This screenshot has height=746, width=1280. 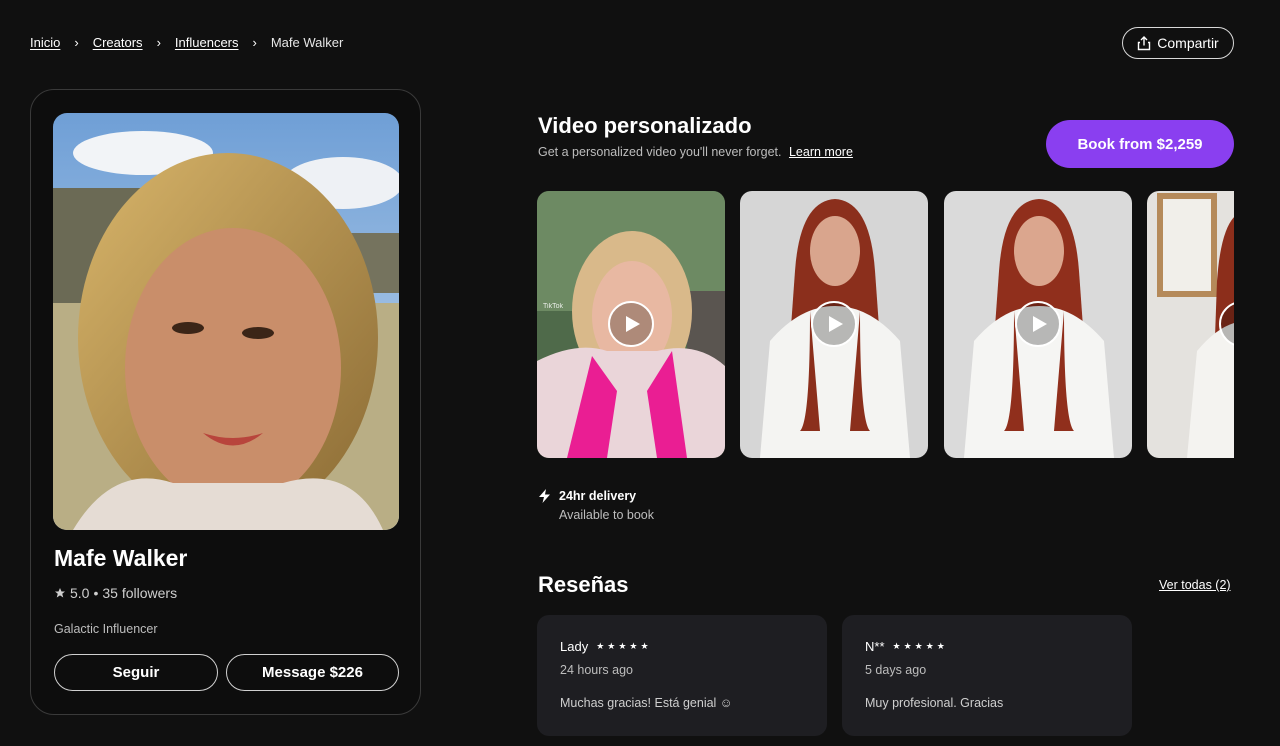 I want to click on follow-button: Seguir, so click(x=136, y=672).